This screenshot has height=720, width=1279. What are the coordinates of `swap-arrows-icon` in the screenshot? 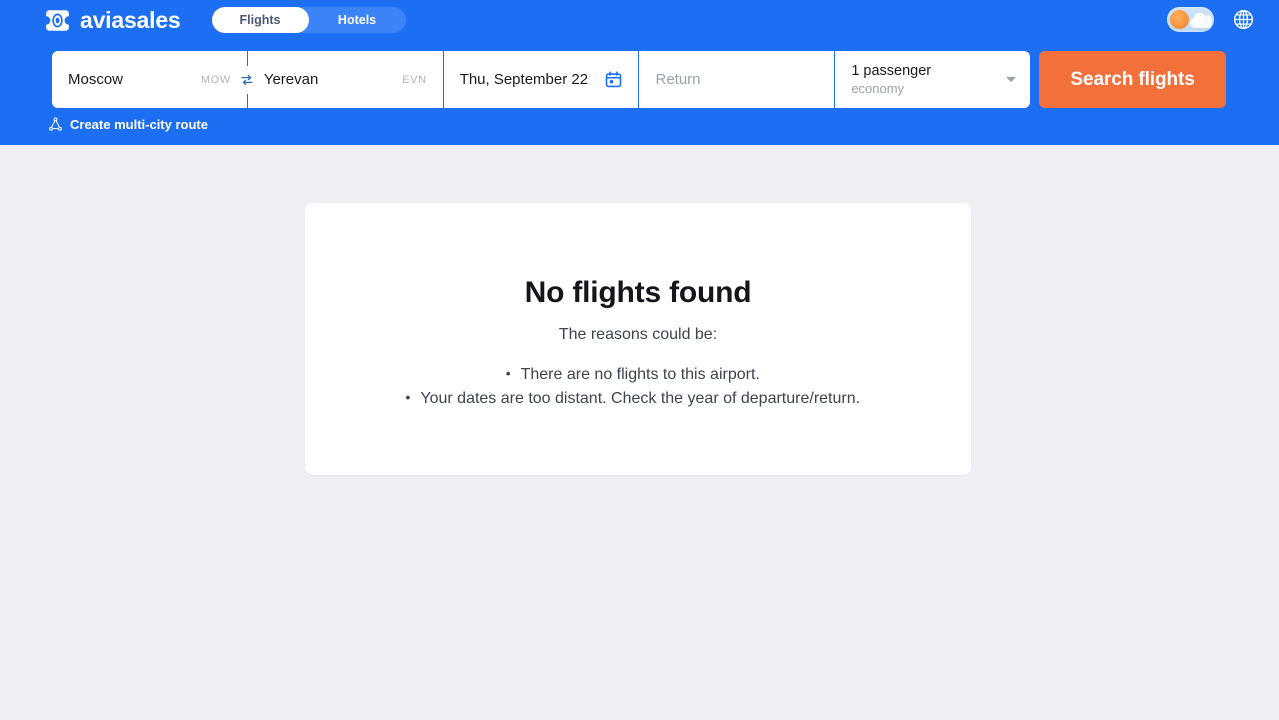 It's located at (247, 80).